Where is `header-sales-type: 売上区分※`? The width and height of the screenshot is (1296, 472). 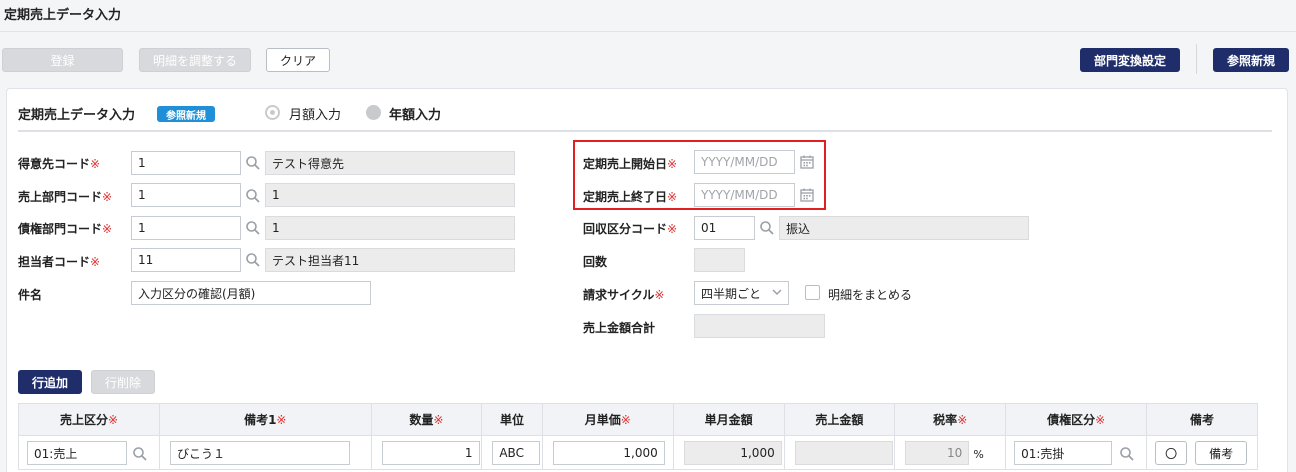
header-sales-type: 売上区分※ is located at coordinates (89, 419).